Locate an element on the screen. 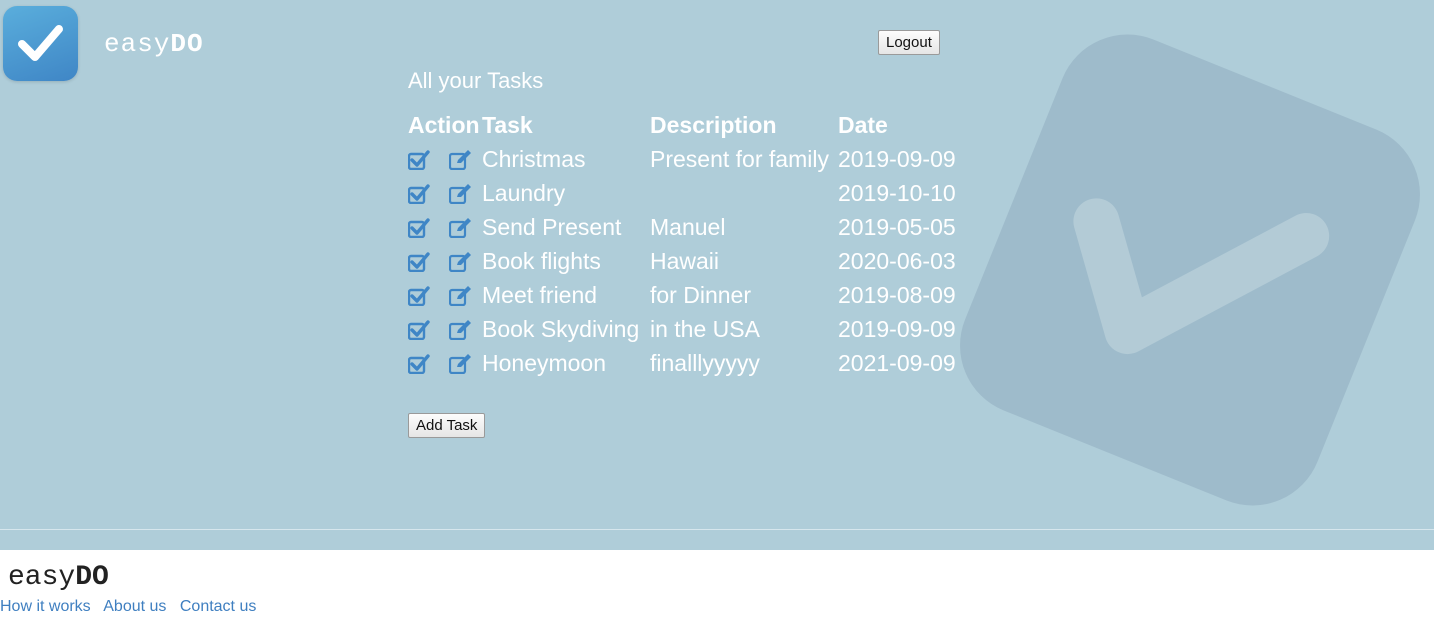 The height and width of the screenshot is (639, 1434). task-date: 2020-06-03 is located at coordinates (897, 260).